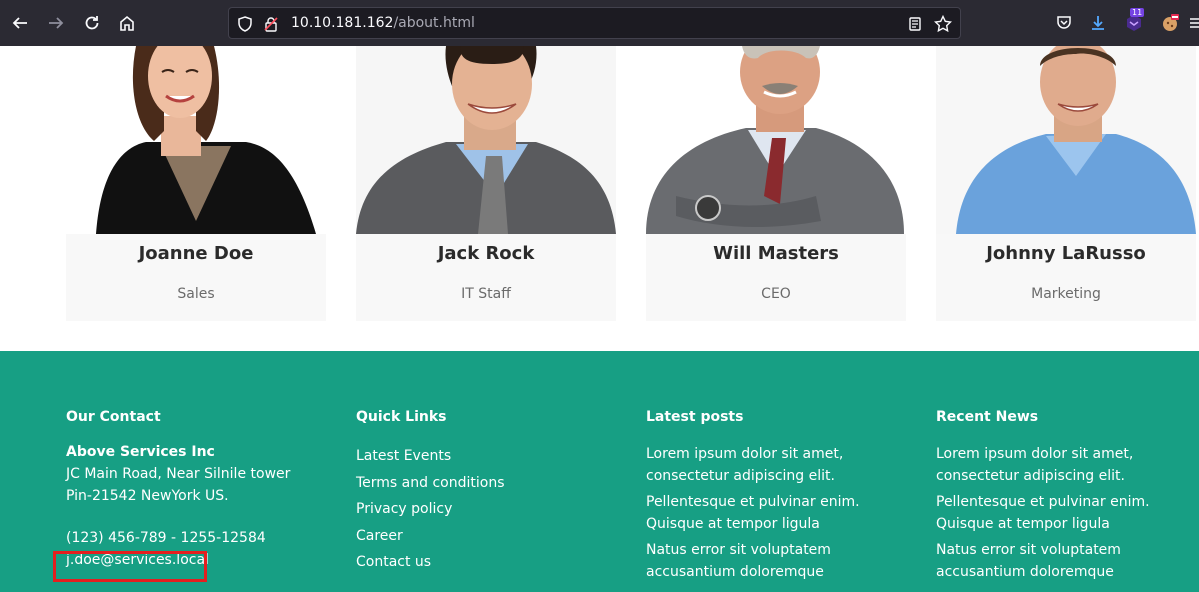 The image size is (1199, 592). I want to click on cookie-extension-icon, so click(1170, 23).